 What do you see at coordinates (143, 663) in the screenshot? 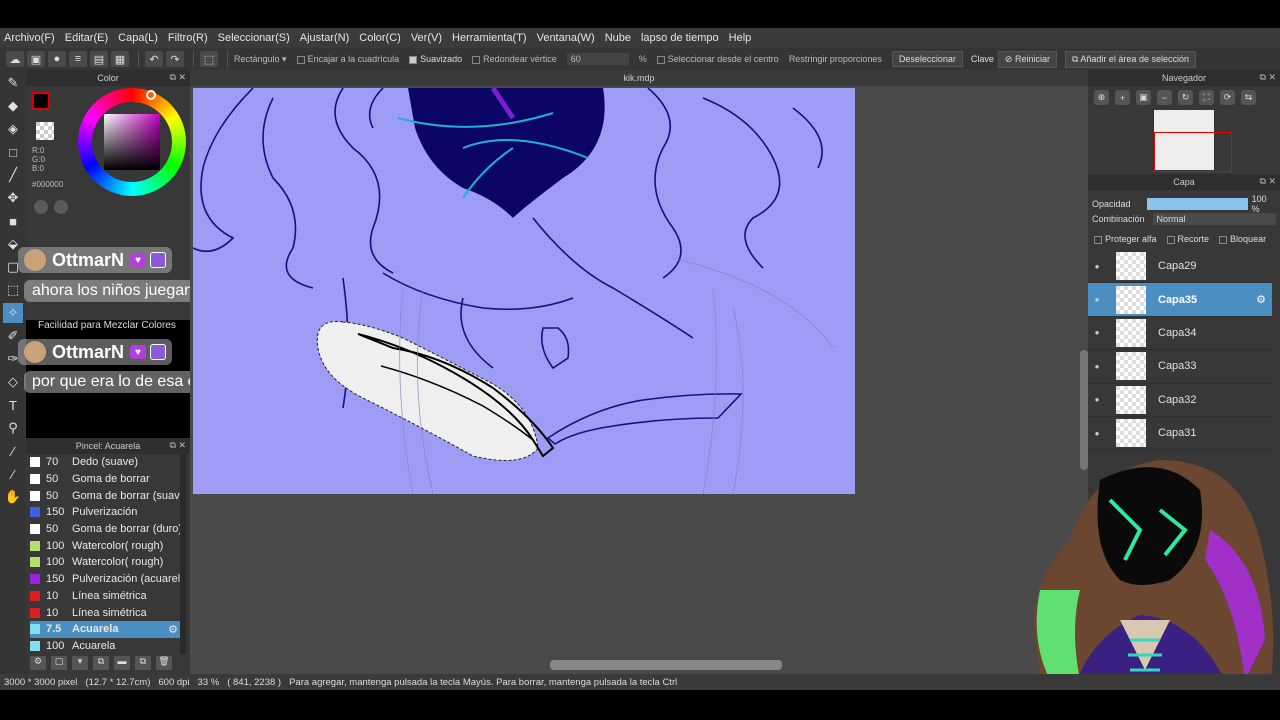
I see `duplicate-icon: ⧉` at bounding box center [143, 663].